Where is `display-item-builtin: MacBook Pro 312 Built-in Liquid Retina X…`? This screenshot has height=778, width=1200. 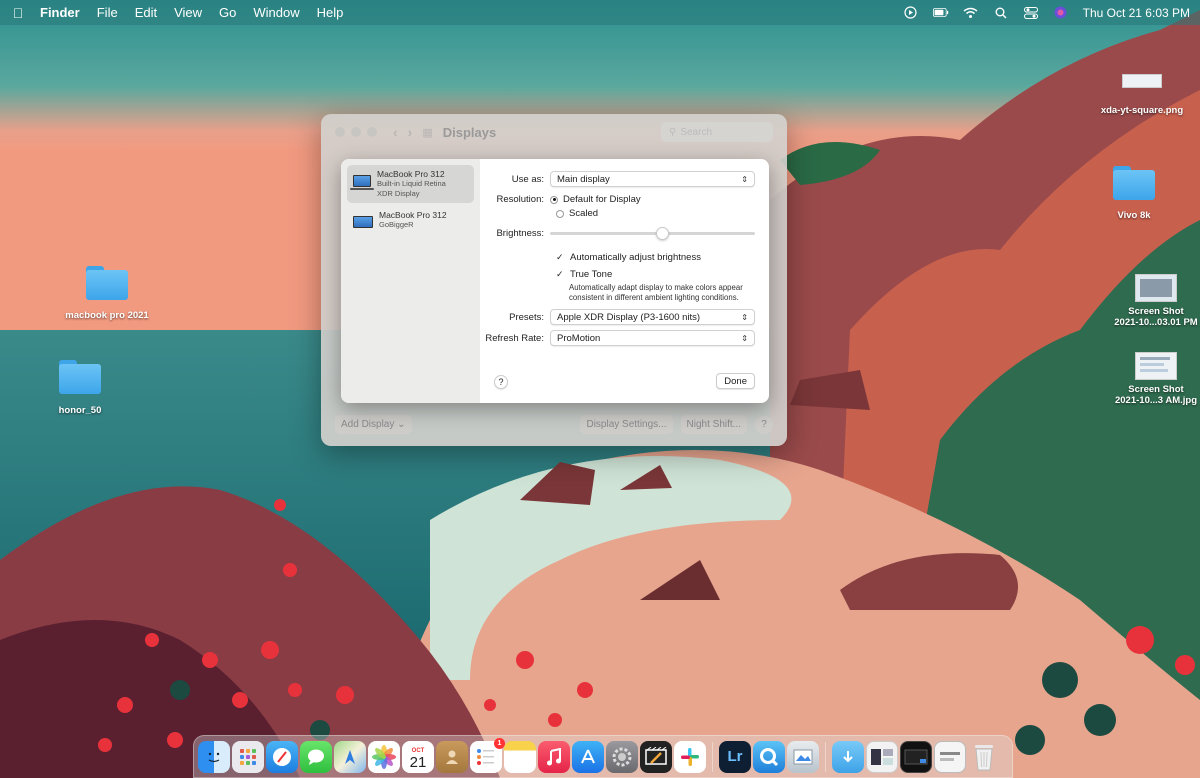 display-item-builtin: MacBook Pro 312 Built-in Liquid Retina X… is located at coordinates (410, 184).